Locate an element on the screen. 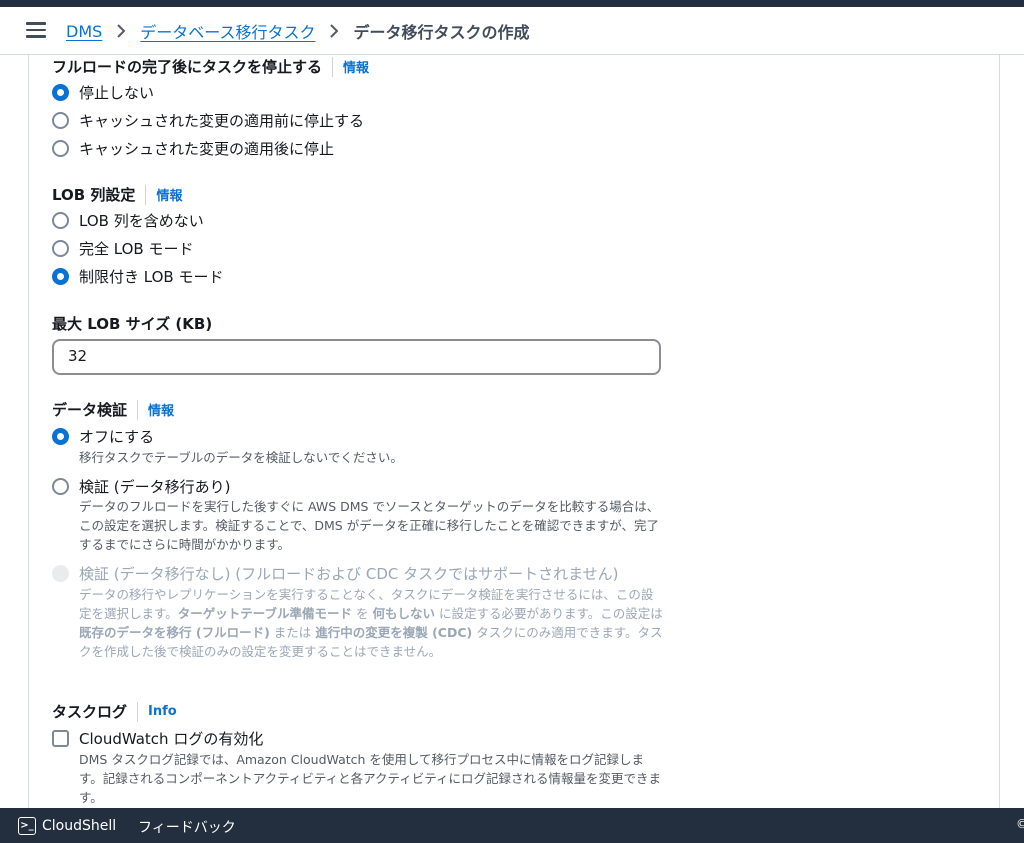 The width and height of the screenshot is (1024, 843). breadcrumb: DMS データベース移行タスク データ移行タスクの作成 is located at coordinates (298, 31).